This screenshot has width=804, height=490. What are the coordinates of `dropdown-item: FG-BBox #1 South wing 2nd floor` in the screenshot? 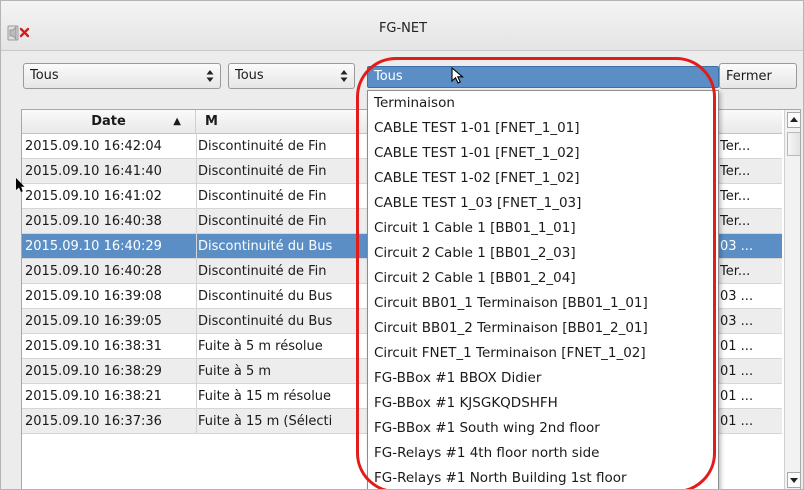 It's located at (543, 428).